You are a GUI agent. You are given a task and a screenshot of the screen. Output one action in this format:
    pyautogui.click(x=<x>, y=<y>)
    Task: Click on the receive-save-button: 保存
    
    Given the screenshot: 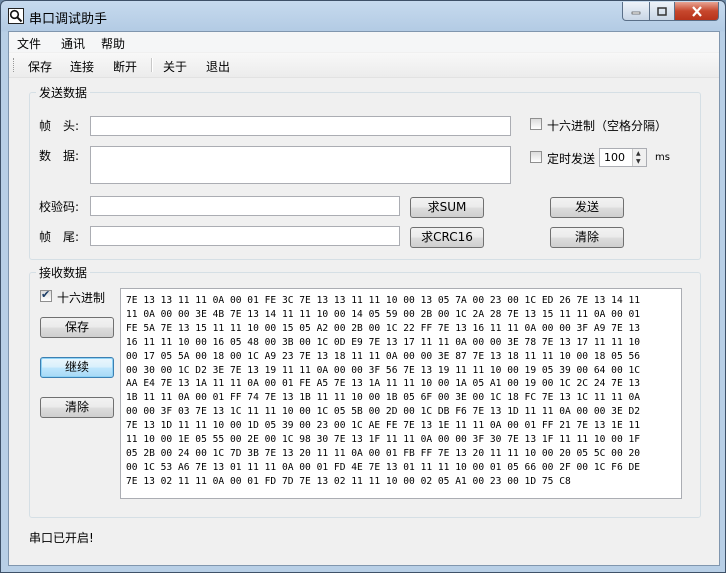 What is the action you would take?
    pyautogui.click(x=77, y=327)
    